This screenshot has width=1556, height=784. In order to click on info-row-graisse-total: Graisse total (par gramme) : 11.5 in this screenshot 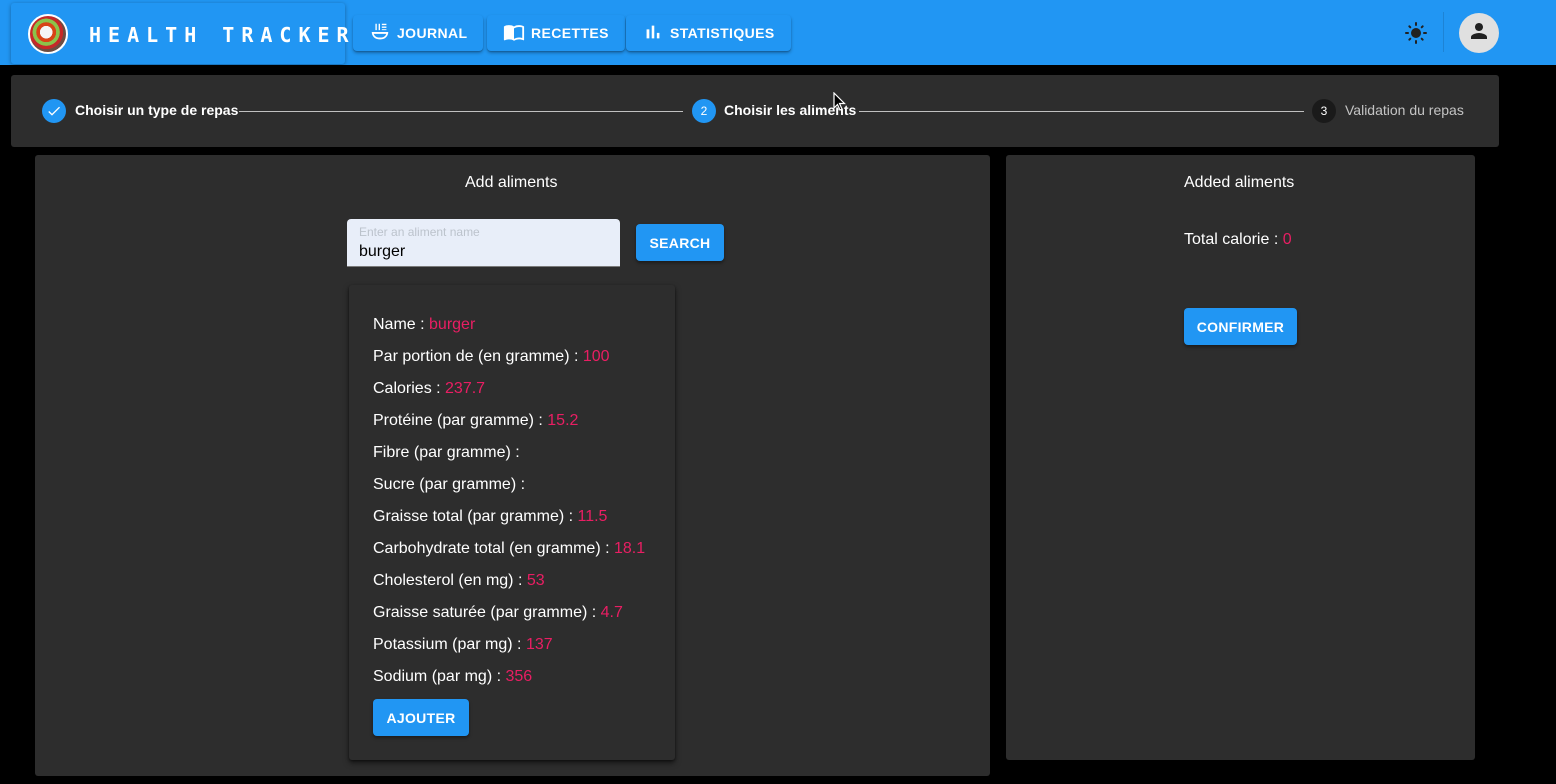, I will do `click(490, 516)`.